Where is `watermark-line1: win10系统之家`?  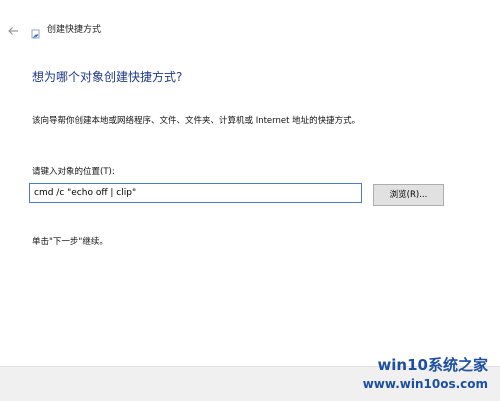
watermark-line1: win10系统之家 is located at coordinates (432, 365).